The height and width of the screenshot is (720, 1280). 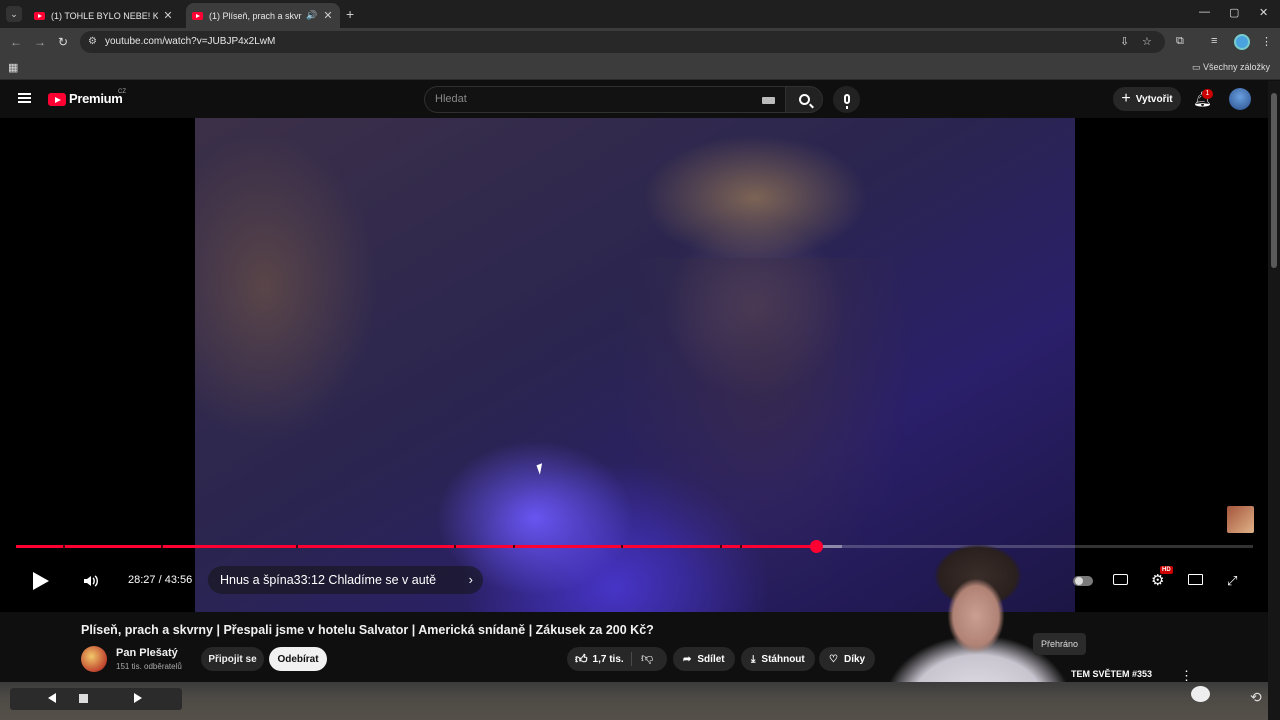 What do you see at coordinates (1154, 99) in the screenshot?
I see `create-label: Vytvořit` at bounding box center [1154, 99].